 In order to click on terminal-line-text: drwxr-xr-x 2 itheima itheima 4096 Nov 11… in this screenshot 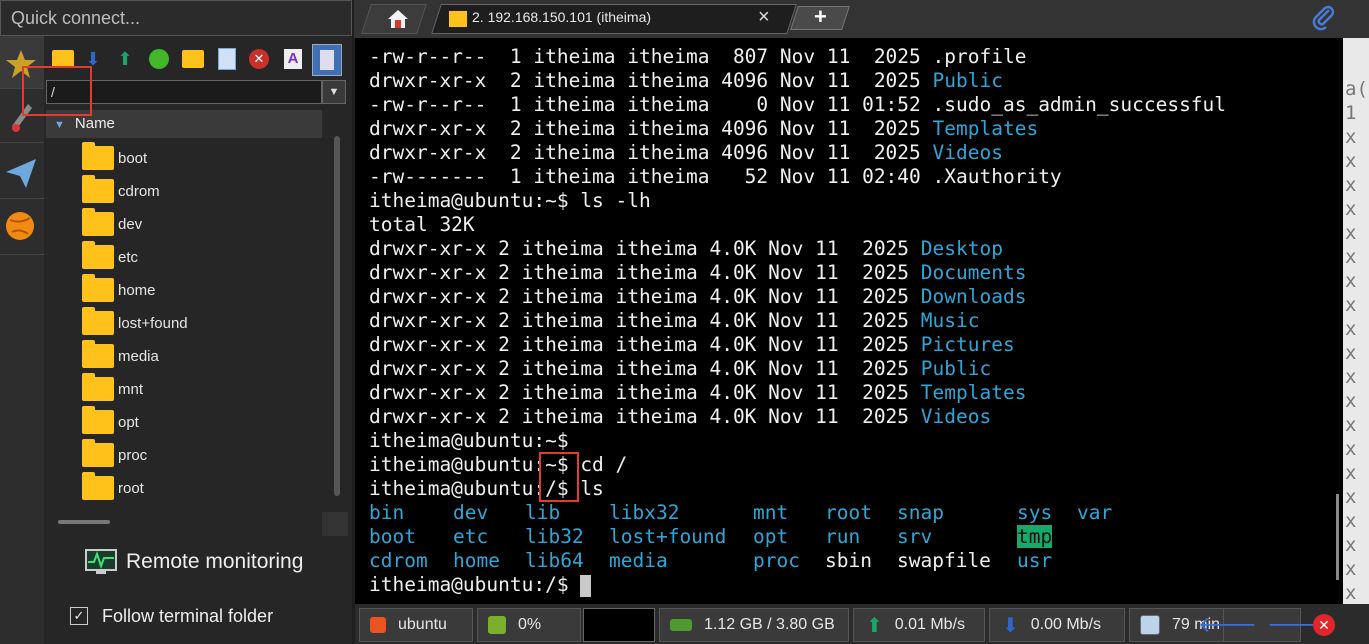, I will do `click(651, 152)`.